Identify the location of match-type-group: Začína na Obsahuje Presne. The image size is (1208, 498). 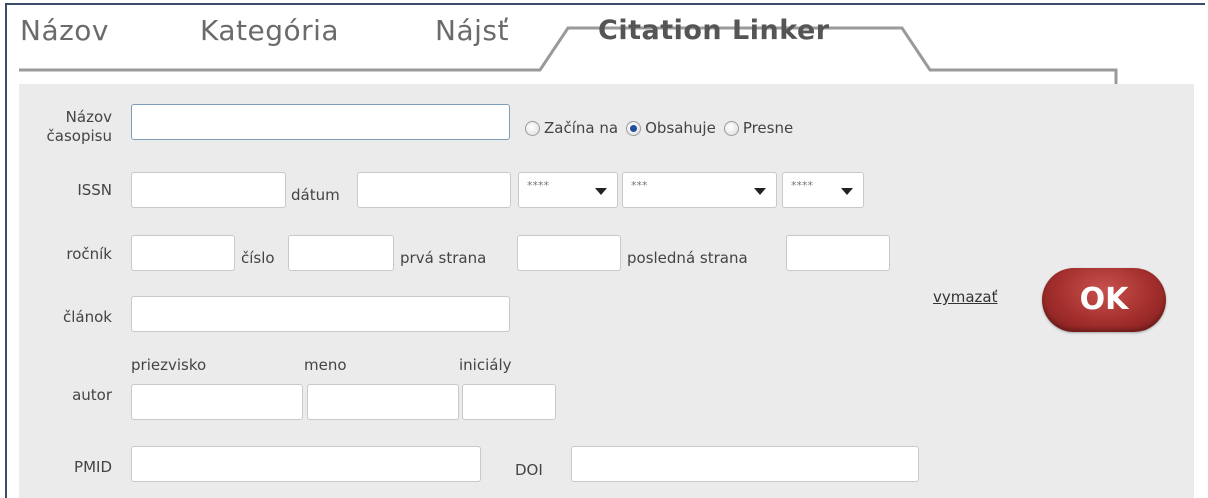
(663, 128).